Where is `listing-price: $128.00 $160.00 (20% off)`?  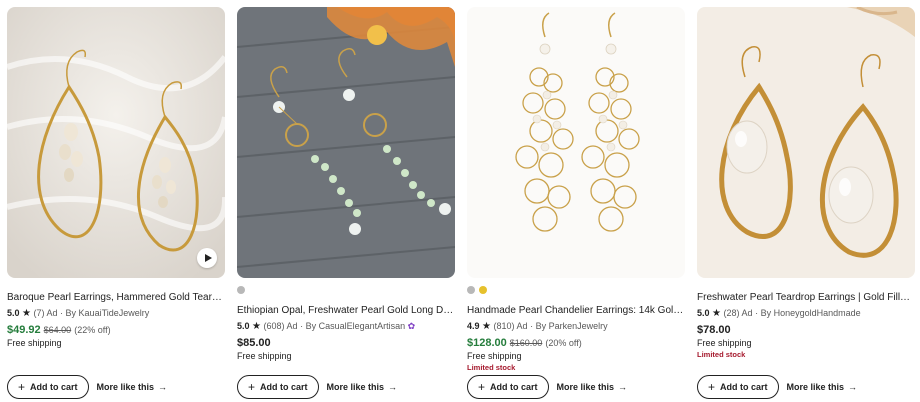
listing-price: $128.00 $160.00 (20% off) is located at coordinates (524, 343).